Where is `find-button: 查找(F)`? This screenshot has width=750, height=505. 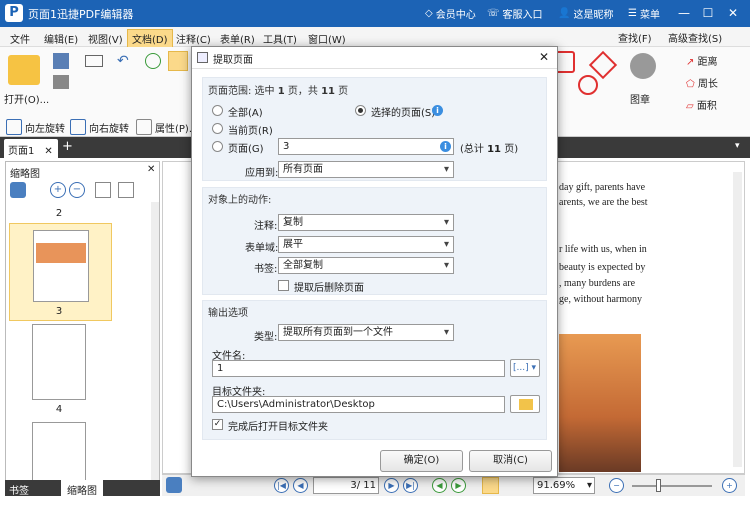
find-button: 查找(F) is located at coordinates (635, 37).